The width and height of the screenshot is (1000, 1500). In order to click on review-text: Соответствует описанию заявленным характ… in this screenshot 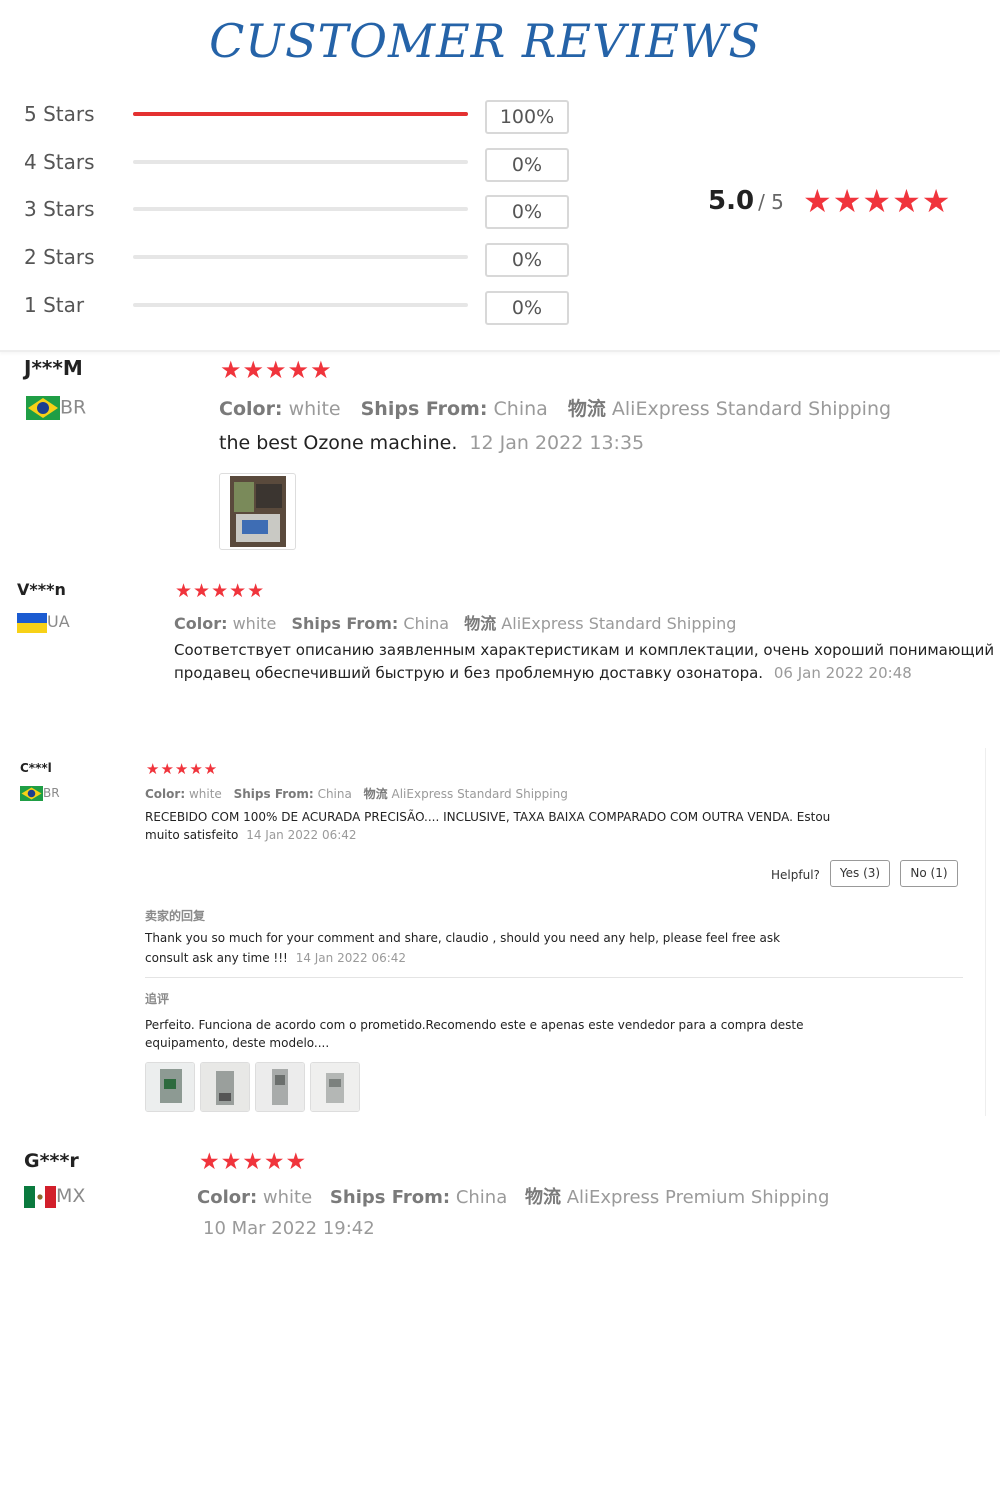, I will do `click(584, 650)`.